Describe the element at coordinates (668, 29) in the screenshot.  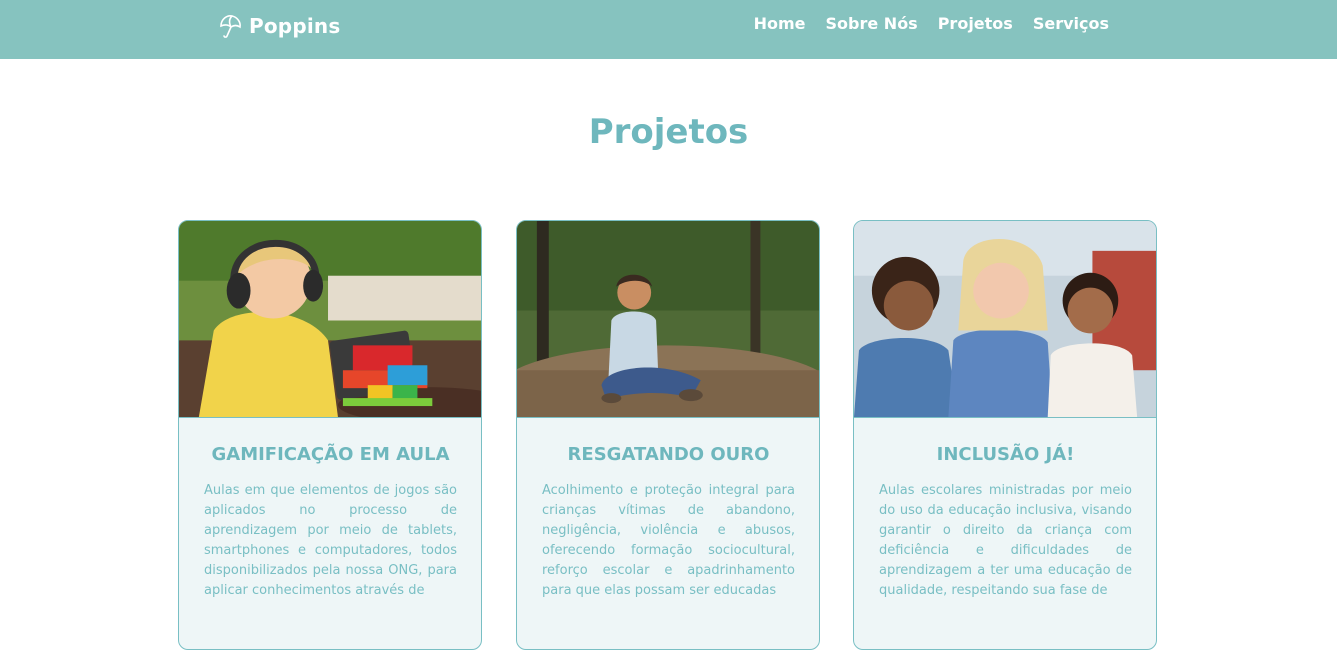
I see `navbar: Poppins Home Sobre Nós Projetos Serviços` at that location.